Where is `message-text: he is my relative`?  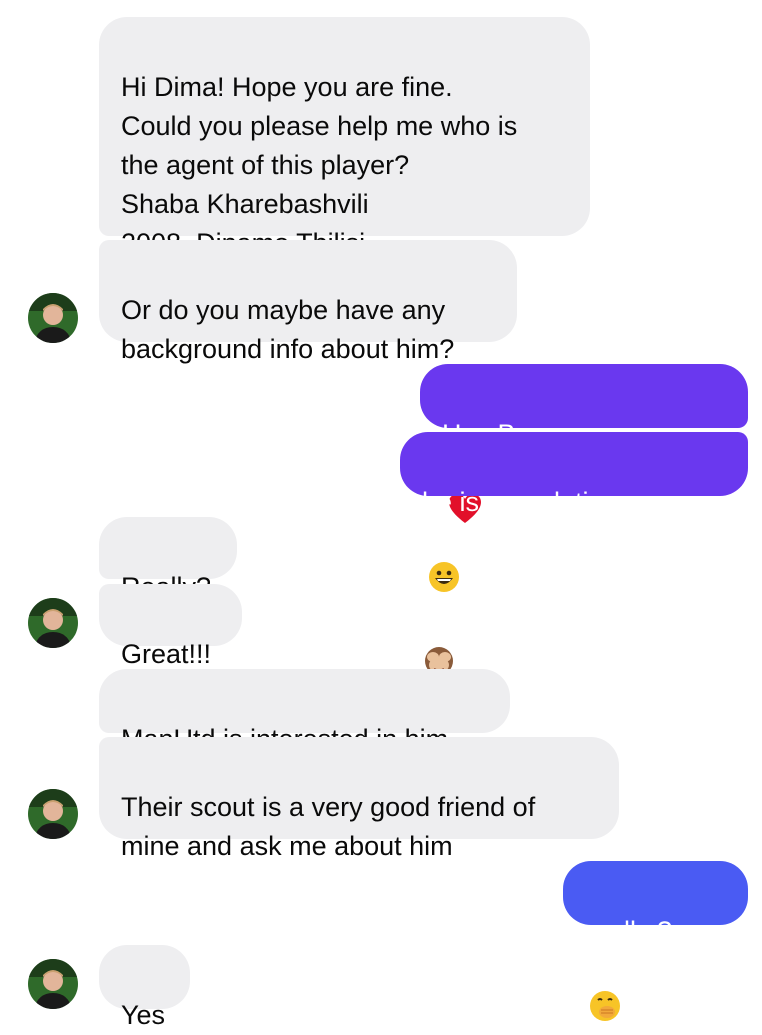
message-text: he is my relative is located at coordinates (520, 502).